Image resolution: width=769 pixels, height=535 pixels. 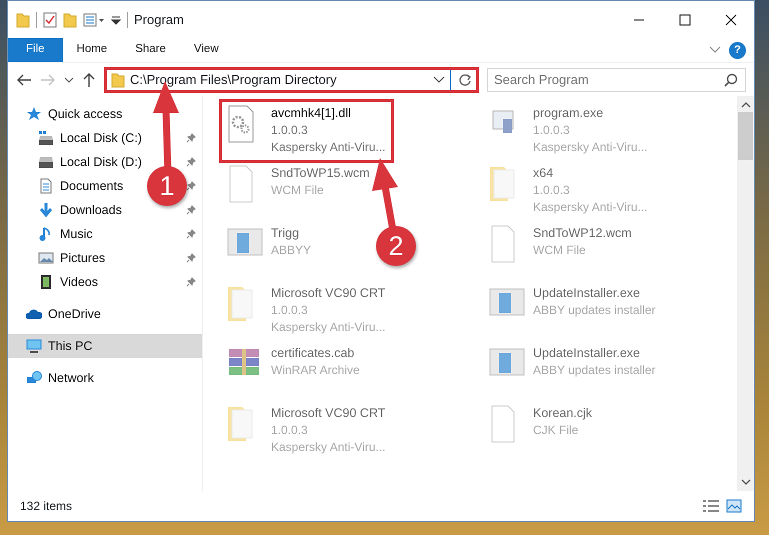 I want to click on file-detail: ABBYY, so click(x=291, y=250).